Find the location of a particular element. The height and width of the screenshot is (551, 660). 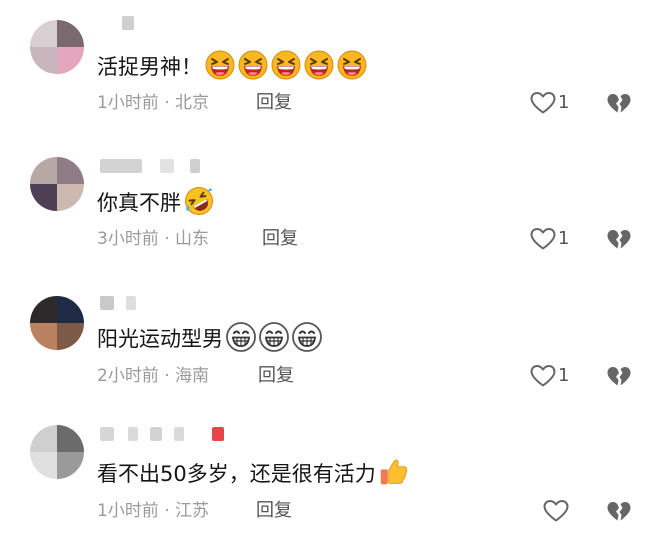

time-location: 3小时前 · 山东 is located at coordinates (153, 239).